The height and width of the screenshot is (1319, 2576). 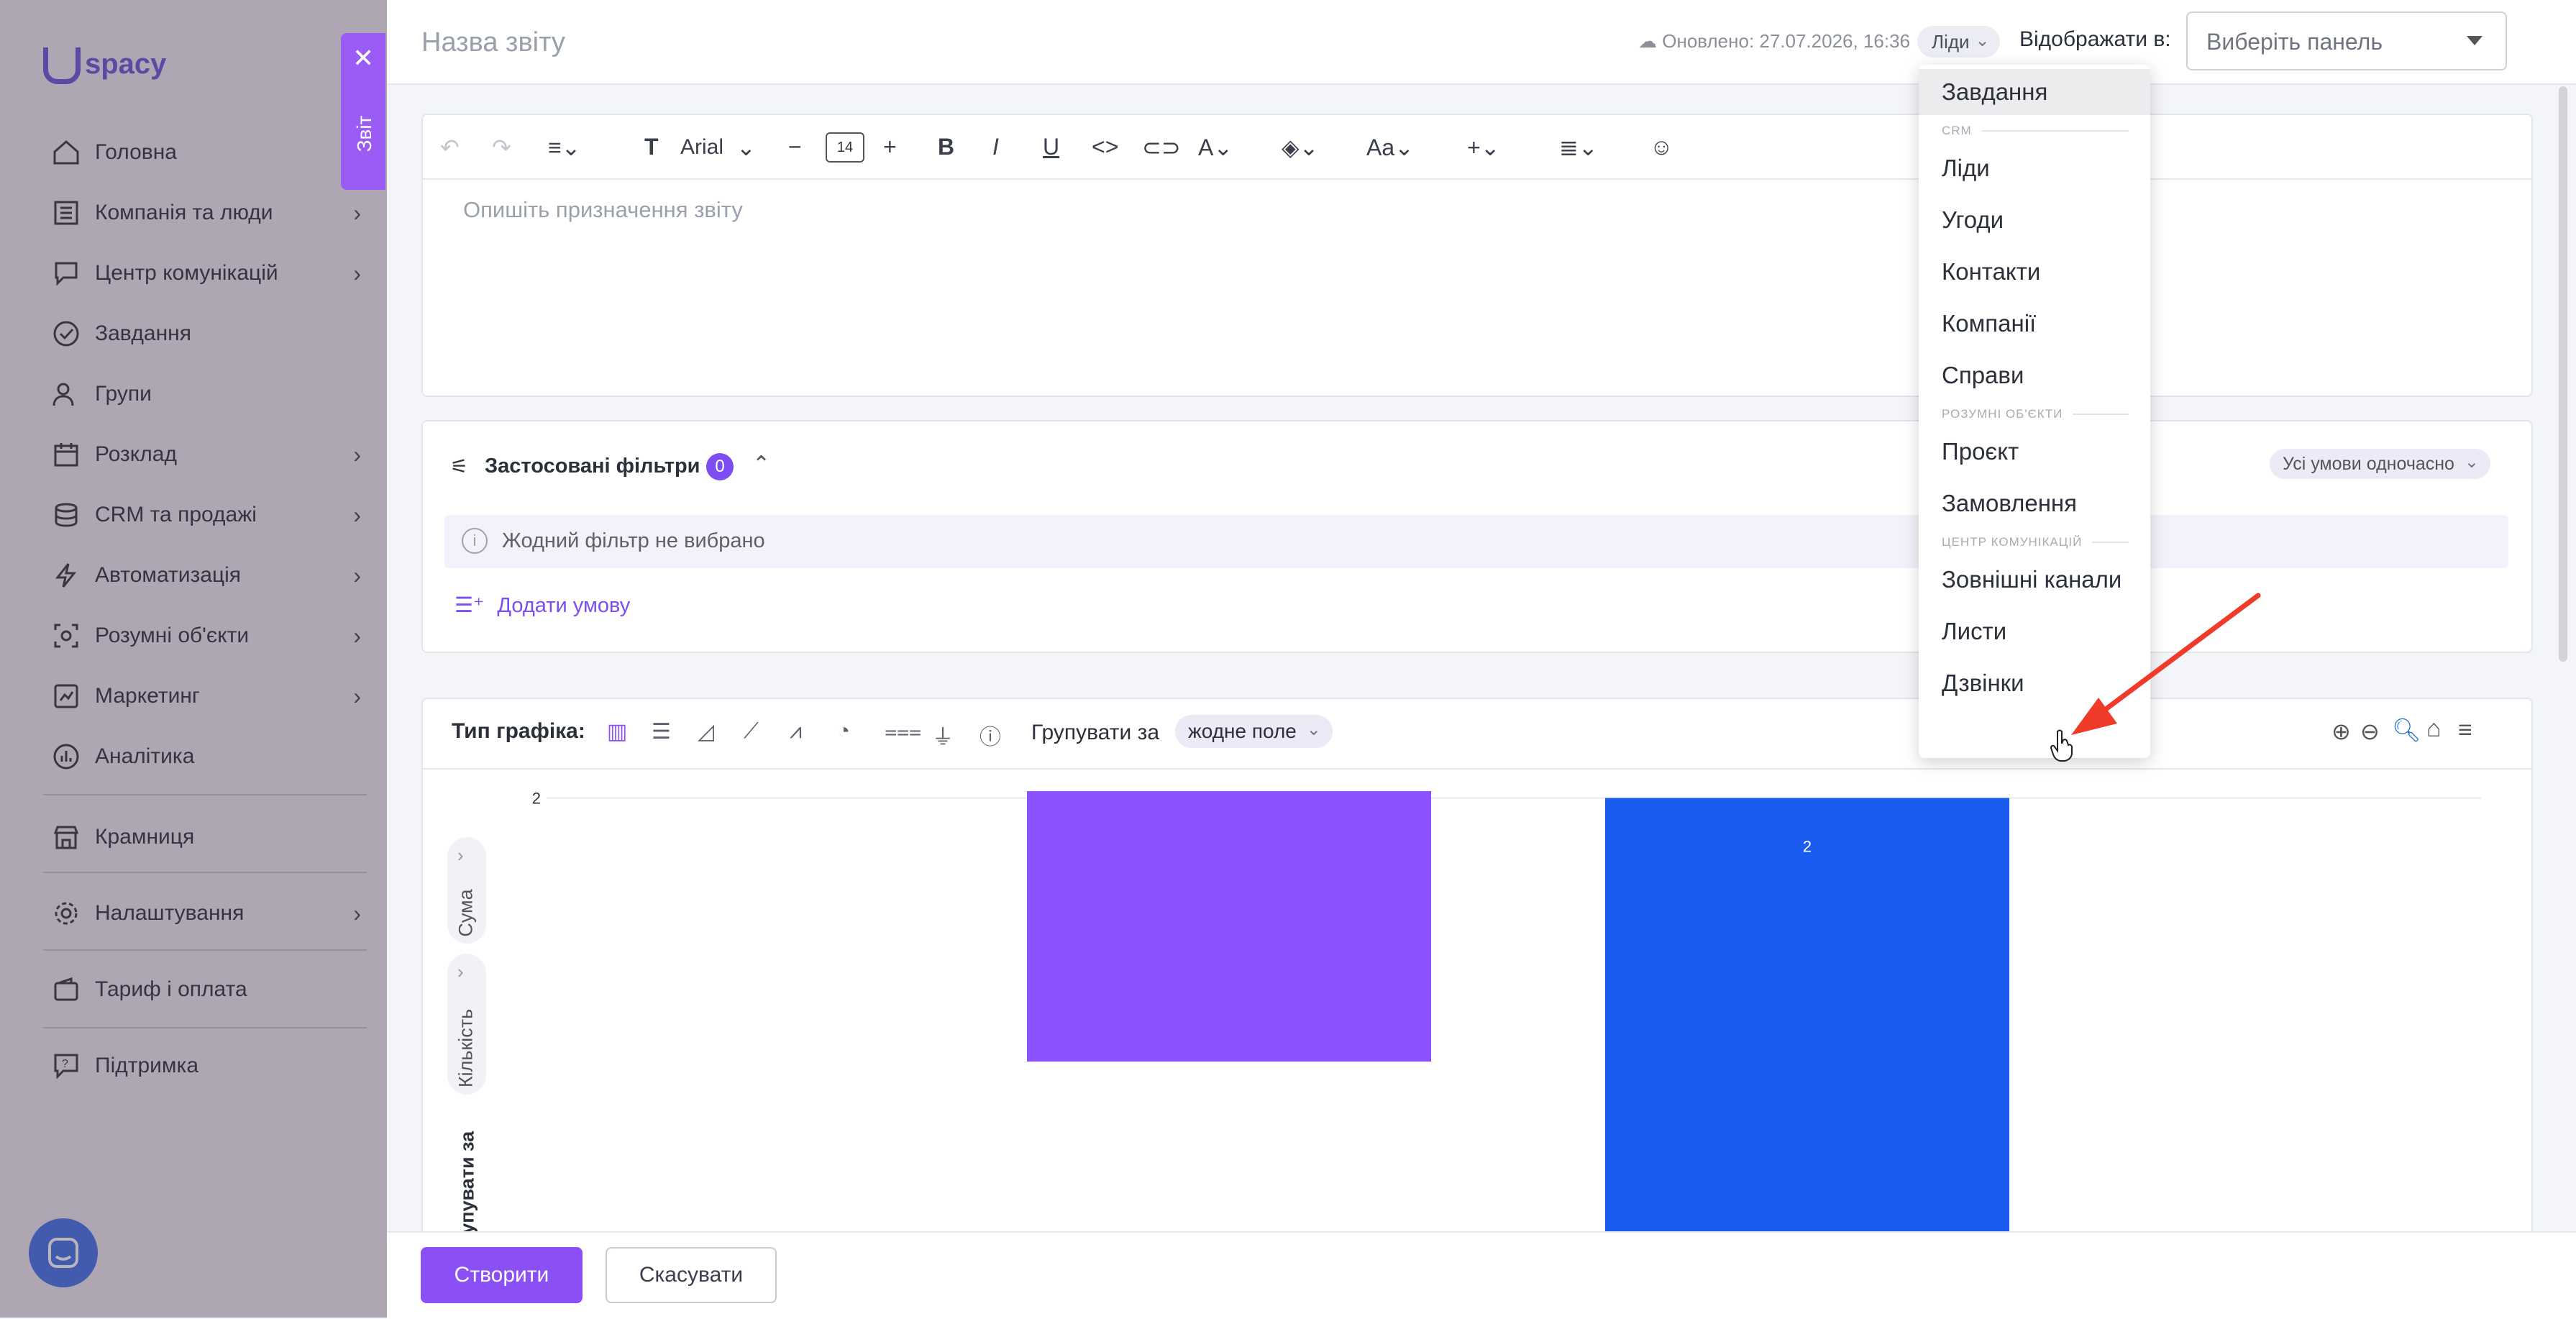 I want to click on add-condition-button: ☰⁺ Додати умову, so click(x=542, y=605).